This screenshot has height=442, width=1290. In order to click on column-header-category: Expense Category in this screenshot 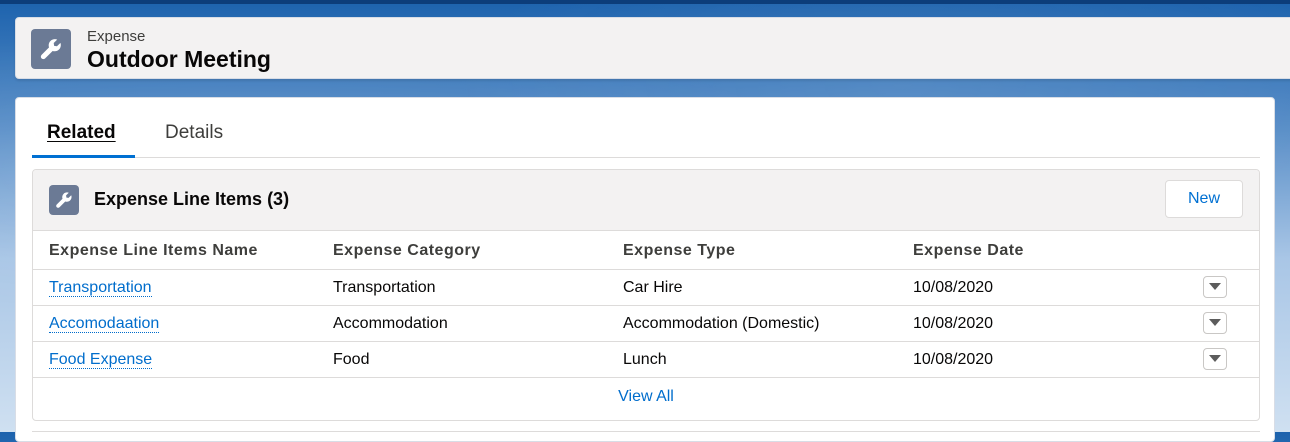, I will do `click(407, 250)`.